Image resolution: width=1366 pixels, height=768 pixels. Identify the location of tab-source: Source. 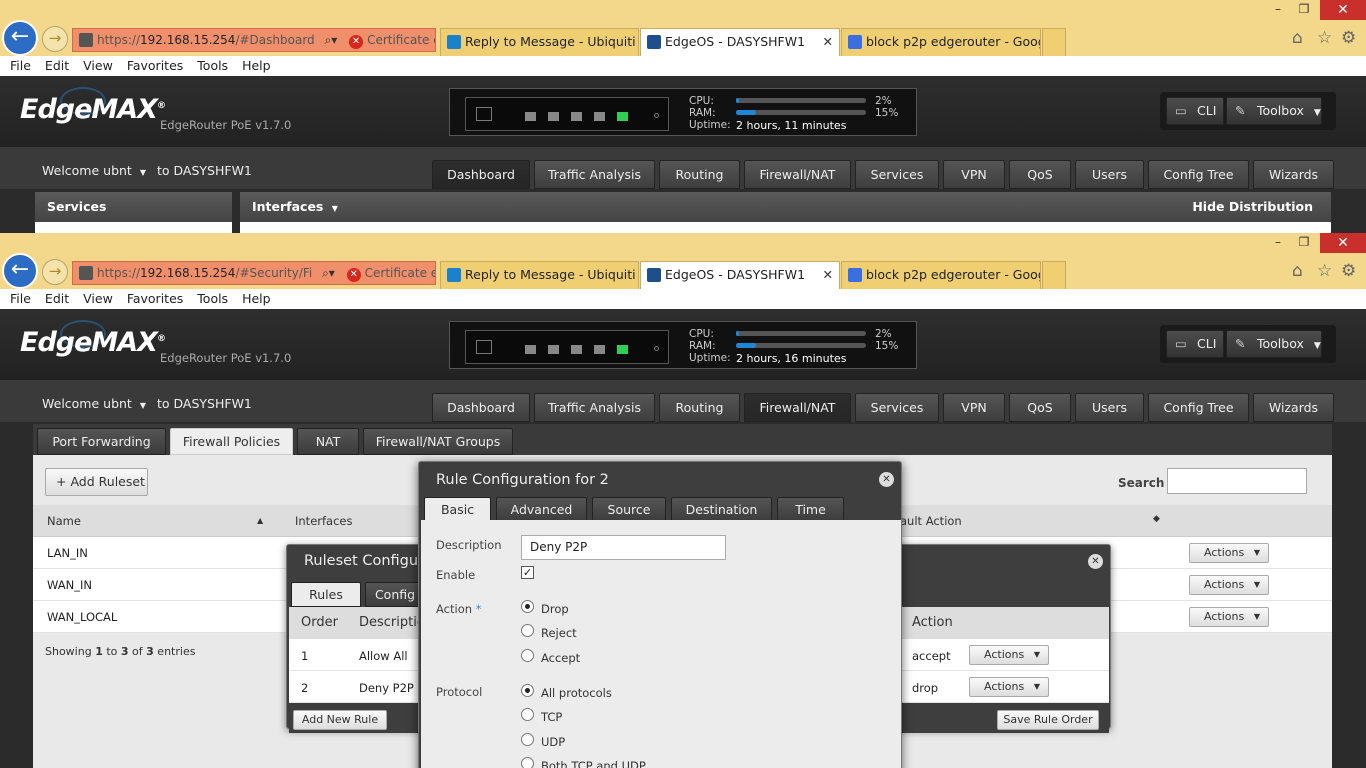
(629, 509).